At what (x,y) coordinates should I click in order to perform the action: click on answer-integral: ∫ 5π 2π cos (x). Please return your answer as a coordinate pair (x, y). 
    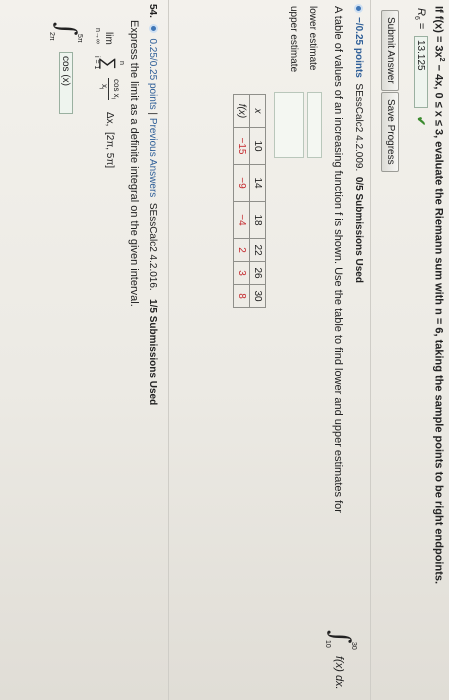
    Looking at the image, I should click on (63, 82).